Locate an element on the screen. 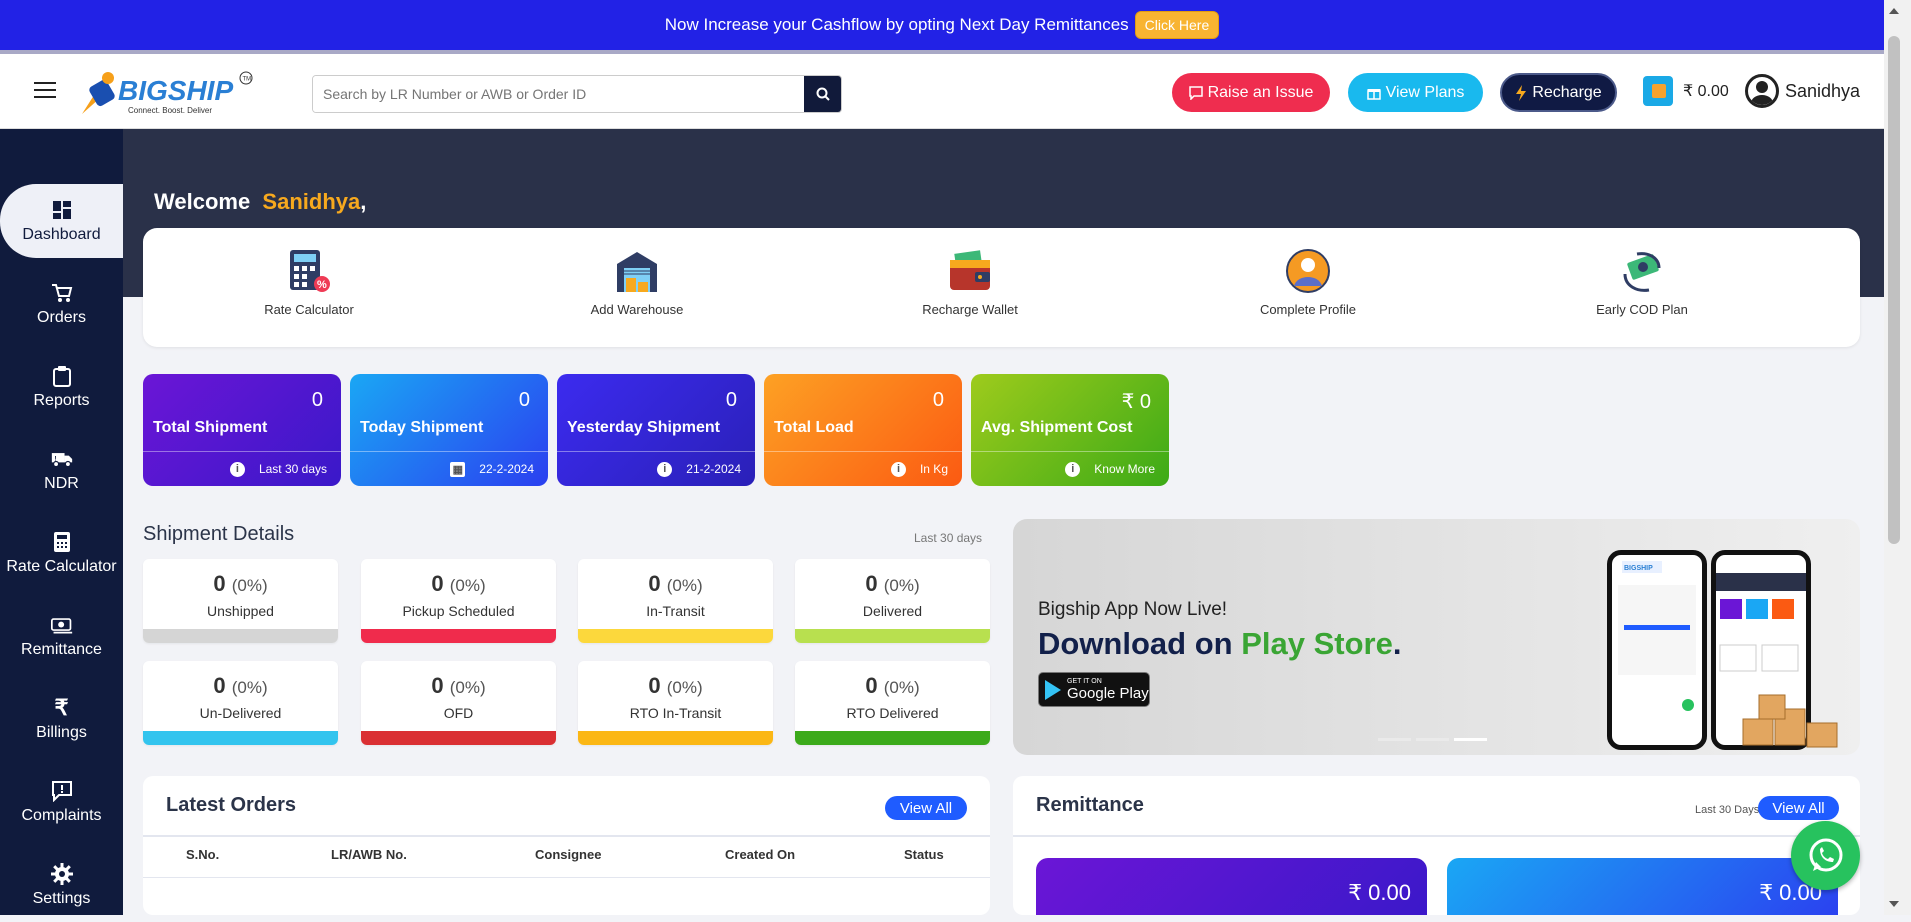 The height and width of the screenshot is (922, 1911). remittance-amount: ₹ 0.00 is located at coordinates (1379, 892).